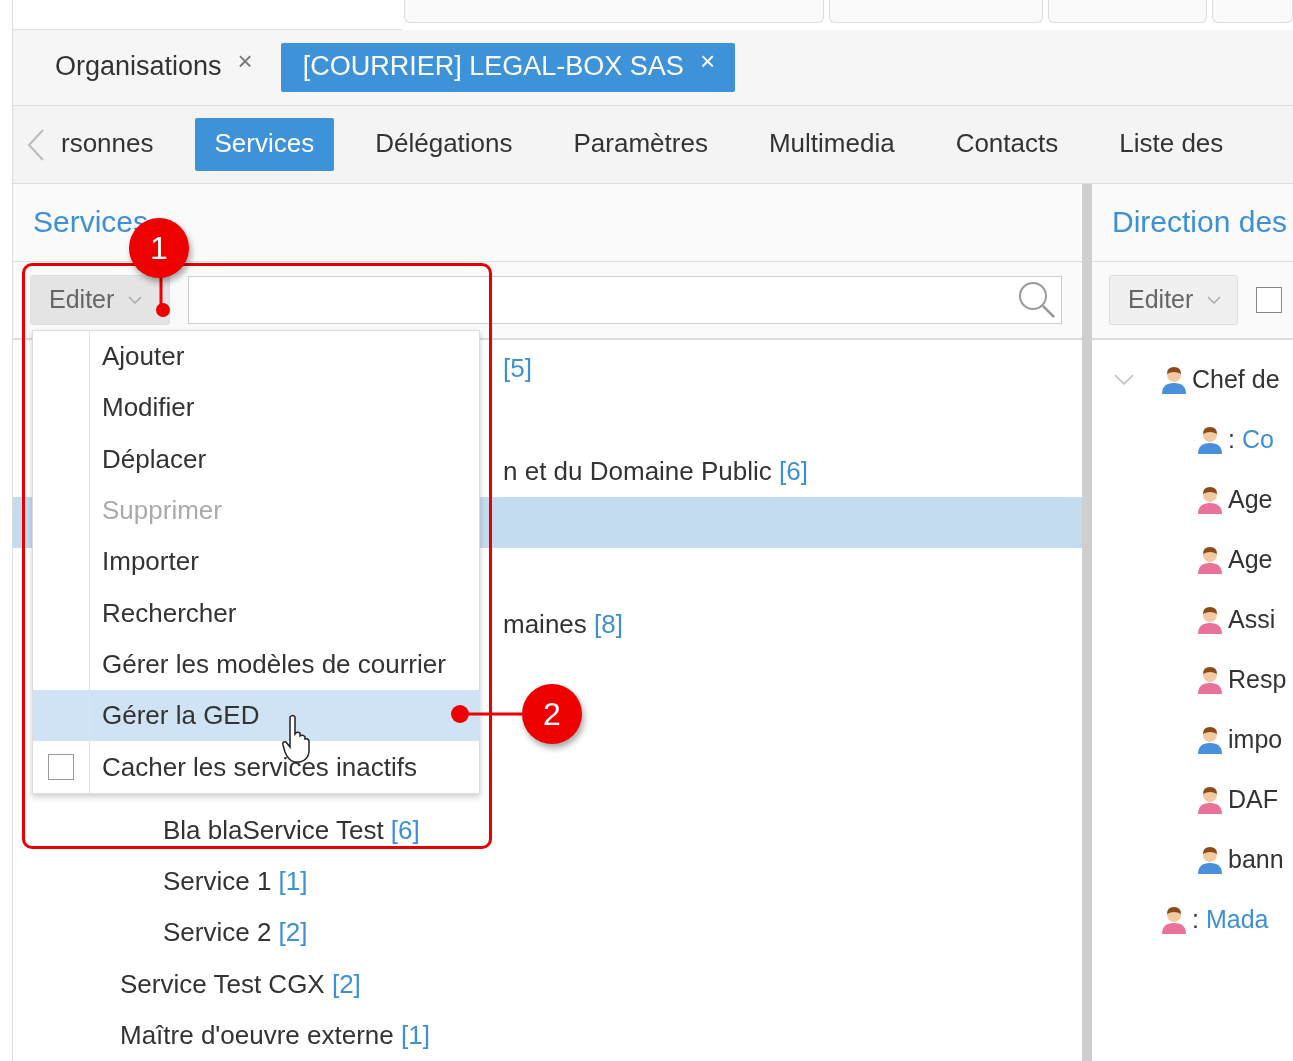 Image resolution: width=1293 pixels, height=1061 pixels. I want to click on tree-item: Maître d'oeuvre externe [1], so click(275, 1035).